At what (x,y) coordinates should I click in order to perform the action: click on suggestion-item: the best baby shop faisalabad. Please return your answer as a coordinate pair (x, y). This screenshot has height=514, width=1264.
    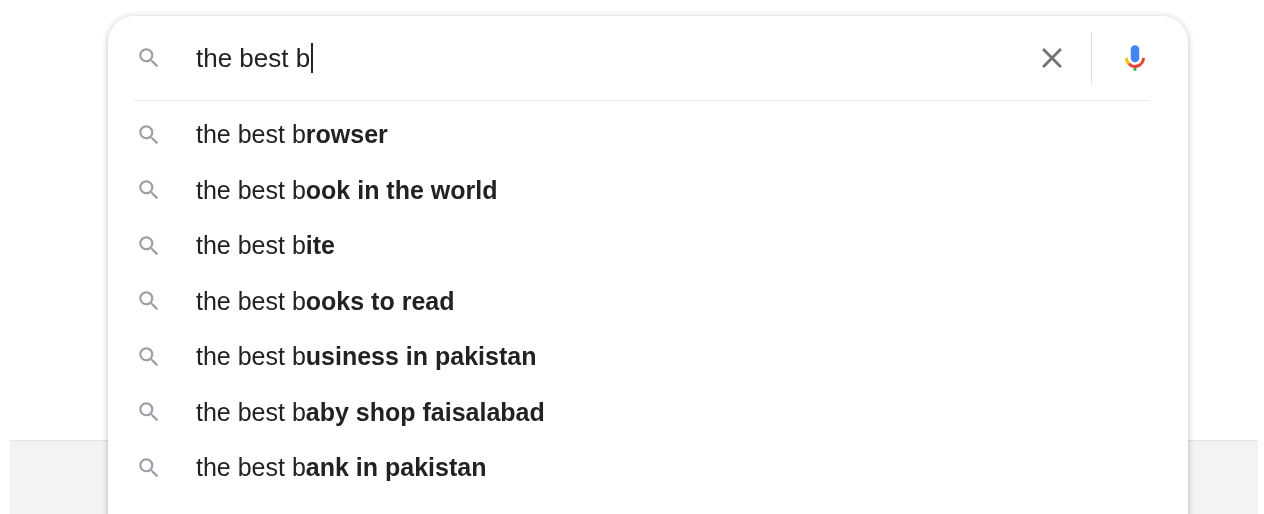
    Looking at the image, I should click on (370, 412).